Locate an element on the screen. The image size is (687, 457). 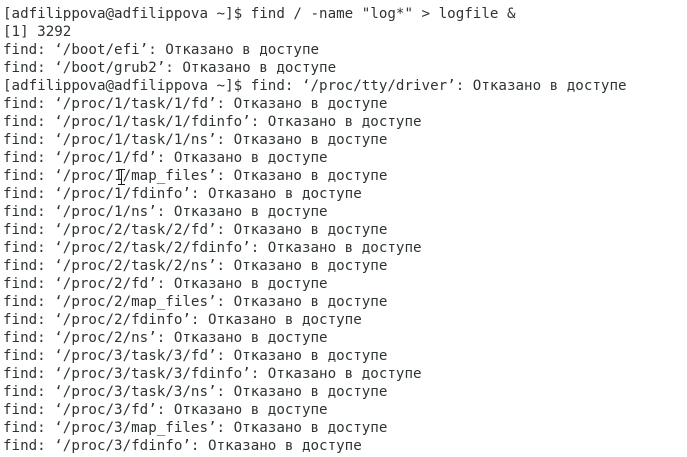
terminal-line: find: ‘/proc/1/fd’: Отказано в доступе is located at coordinates (165, 158).